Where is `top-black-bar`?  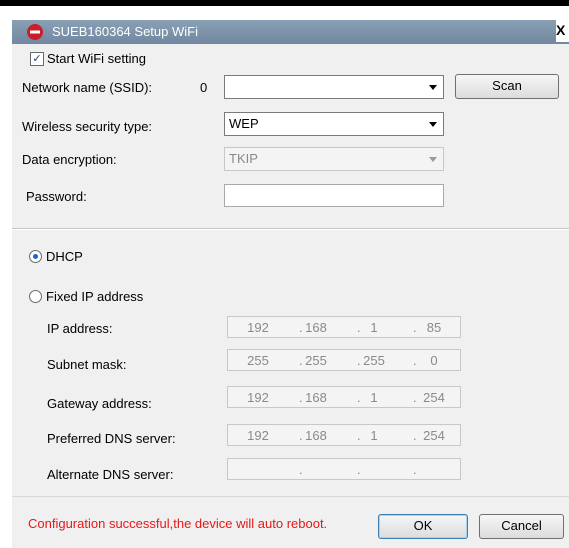
top-black-bar is located at coordinates (284, 3).